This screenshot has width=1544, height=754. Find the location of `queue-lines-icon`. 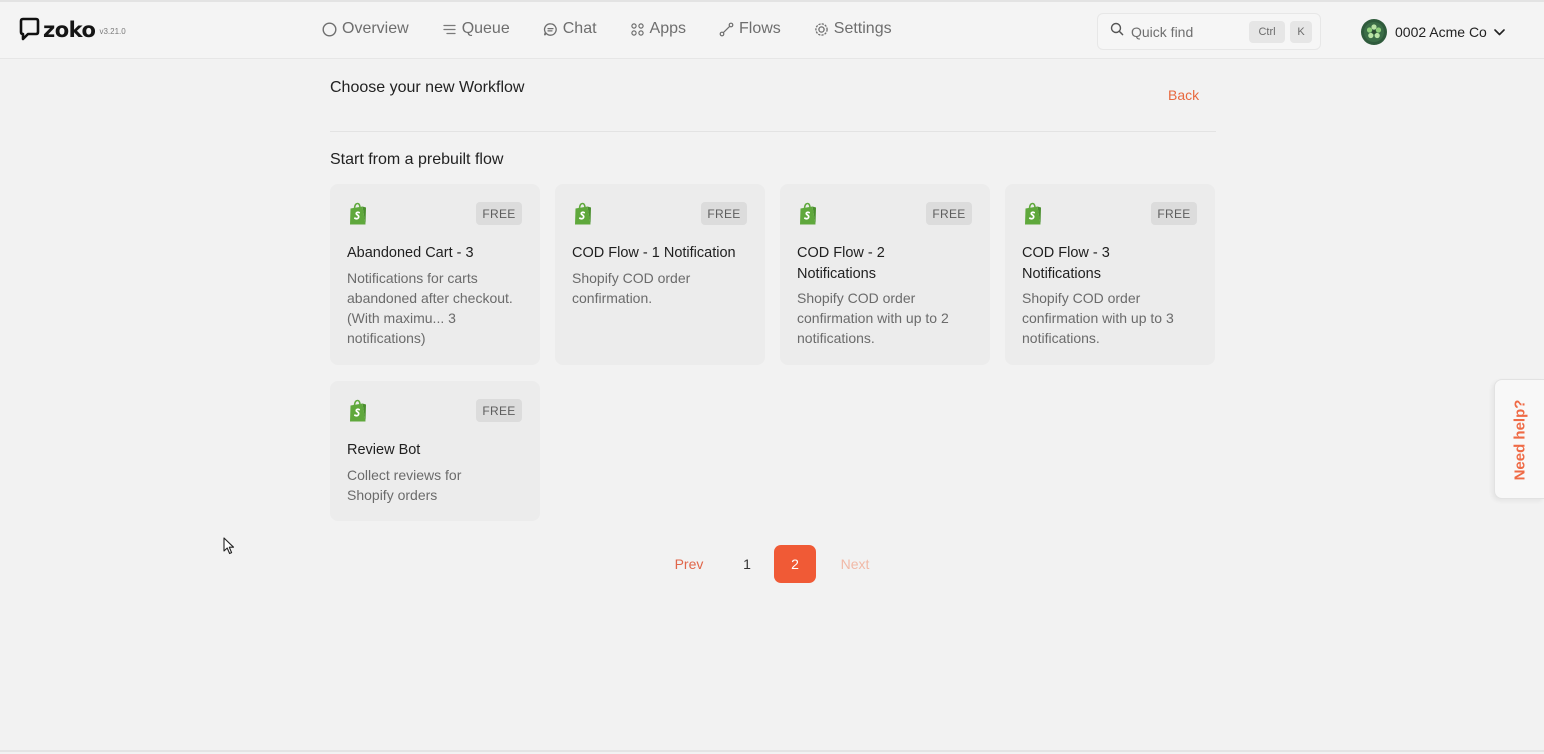

queue-lines-icon is located at coordinates (449, 29).